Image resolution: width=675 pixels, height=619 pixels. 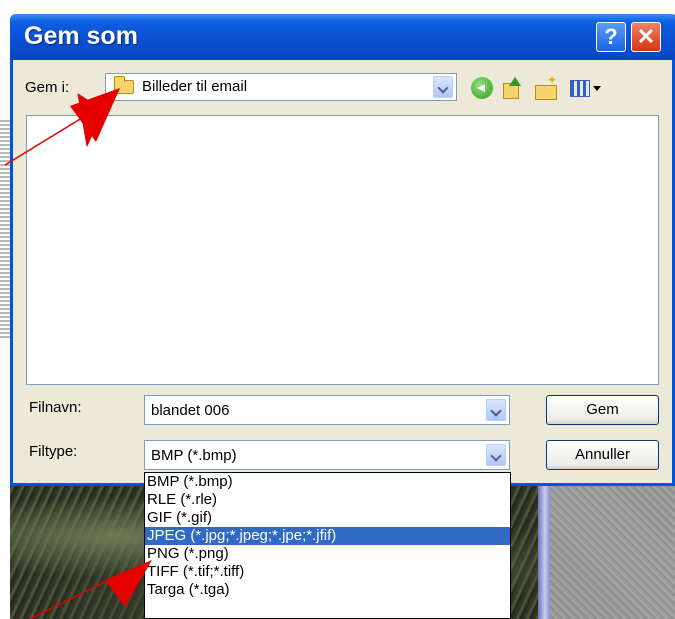 I want to click on help-icon: ?, so click(x=611, y=36).